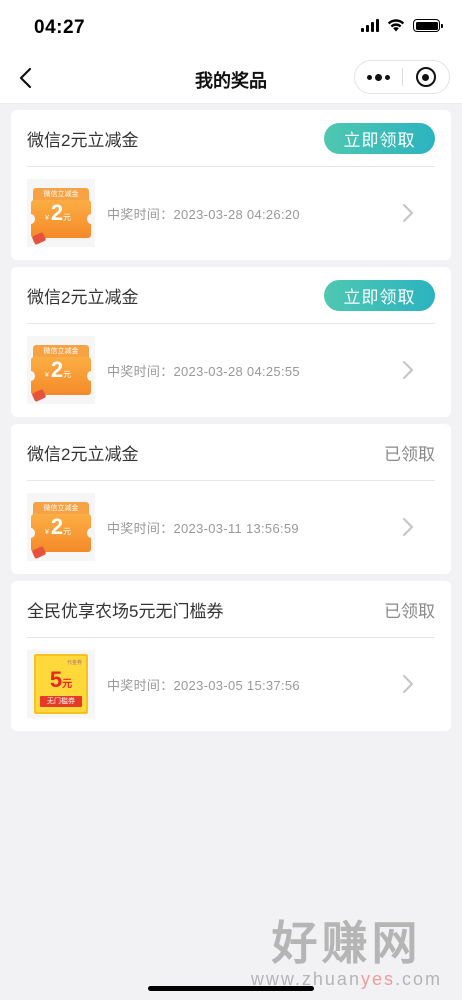  What do you see at coordinates (203, 528) in the screenshot?
I see `won-time: 中奖时间：2023-03-11 13:56:59` at bounding box center [203, 528].